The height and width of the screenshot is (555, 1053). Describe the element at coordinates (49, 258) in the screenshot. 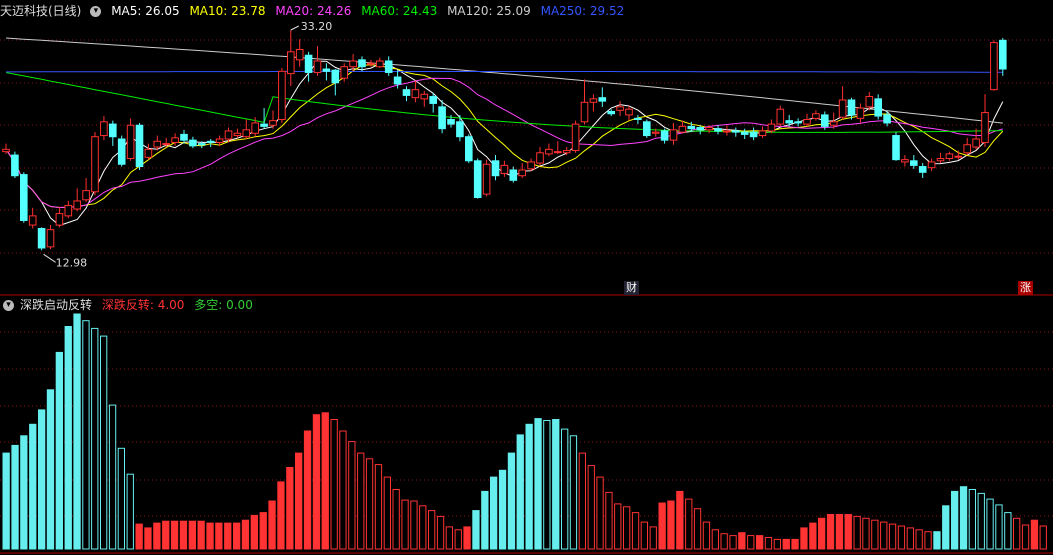

I see `low-pointer` at that location.